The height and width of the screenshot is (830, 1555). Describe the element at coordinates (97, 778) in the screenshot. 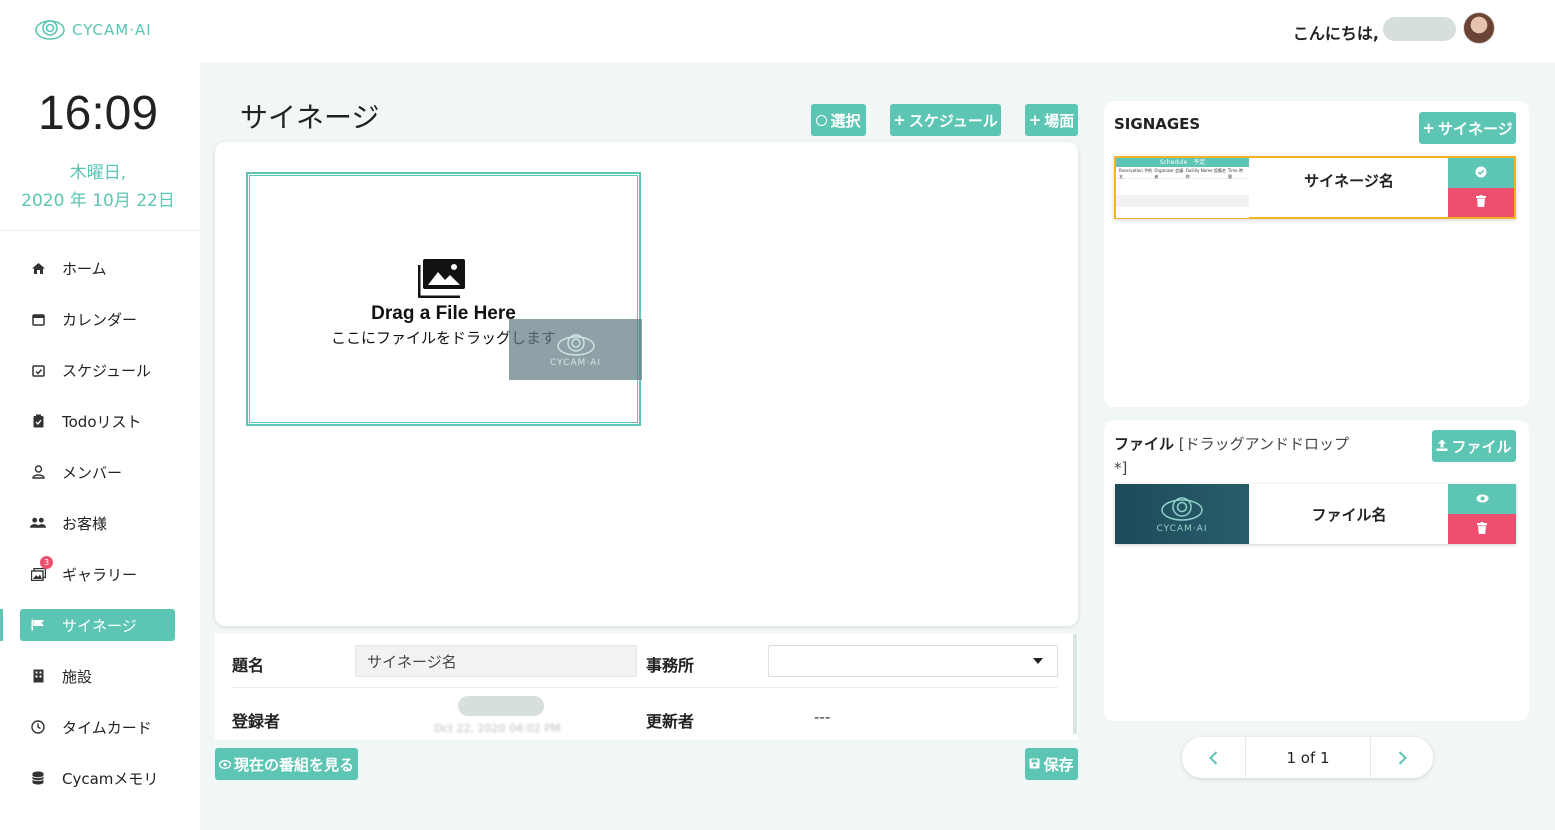

I see `sidebar-item-memory: Cycamメモリ` at that location.